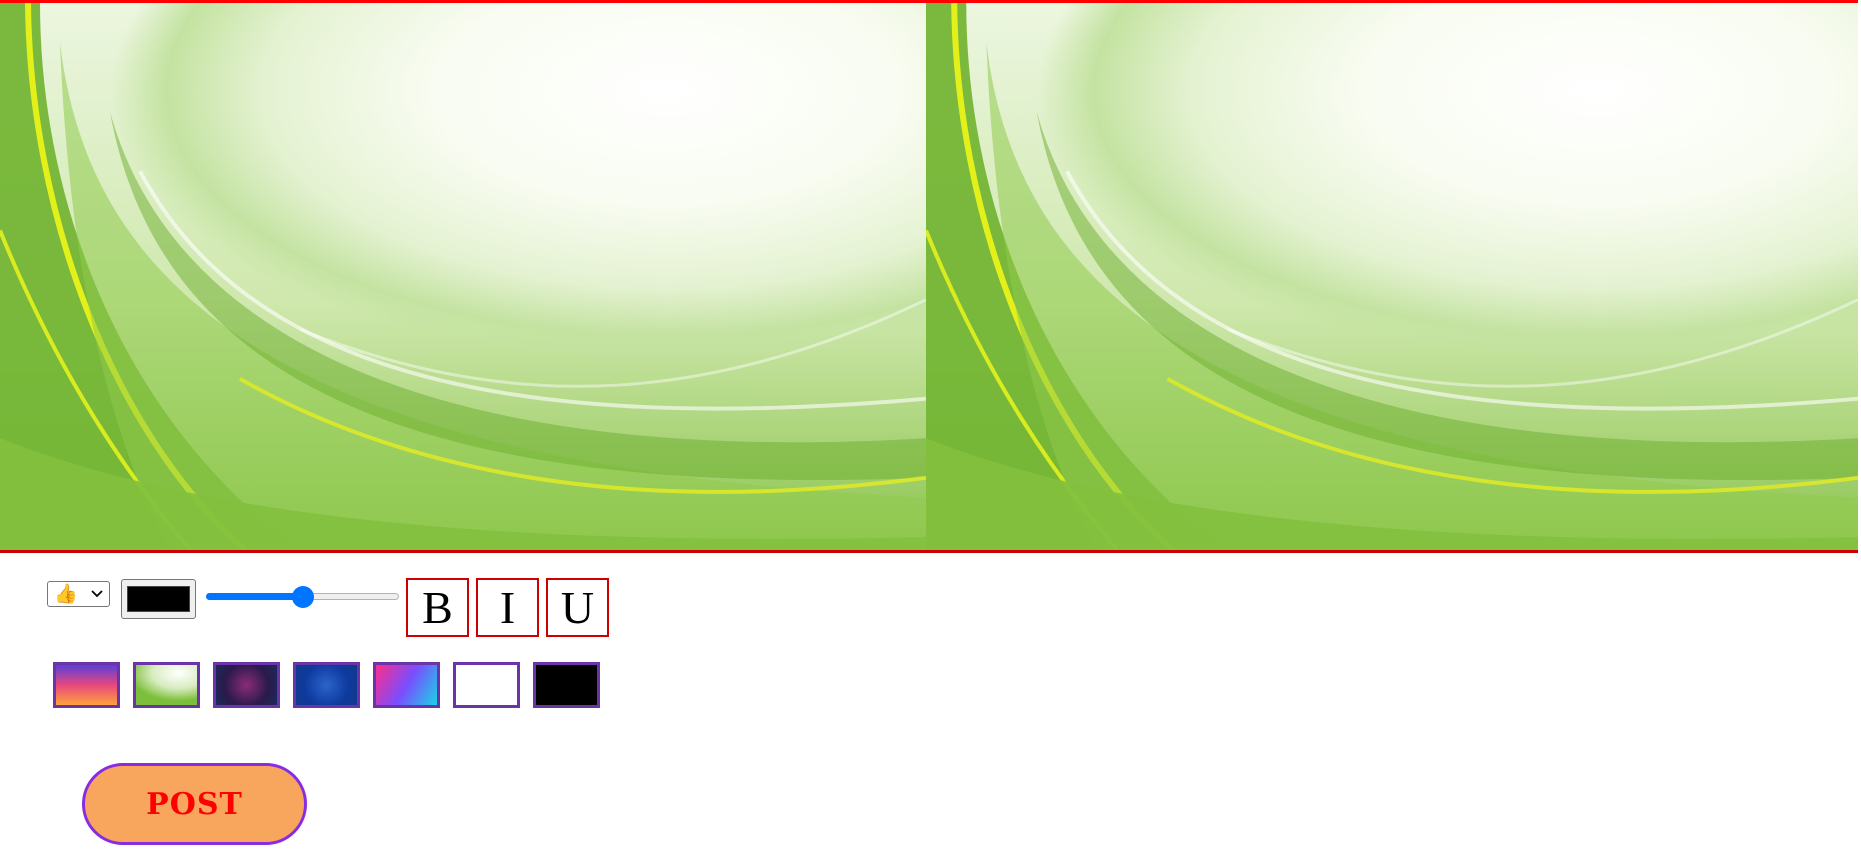 The image size is (1861, 854). I want to click on background-option-green-swirl, so click(166, 685).